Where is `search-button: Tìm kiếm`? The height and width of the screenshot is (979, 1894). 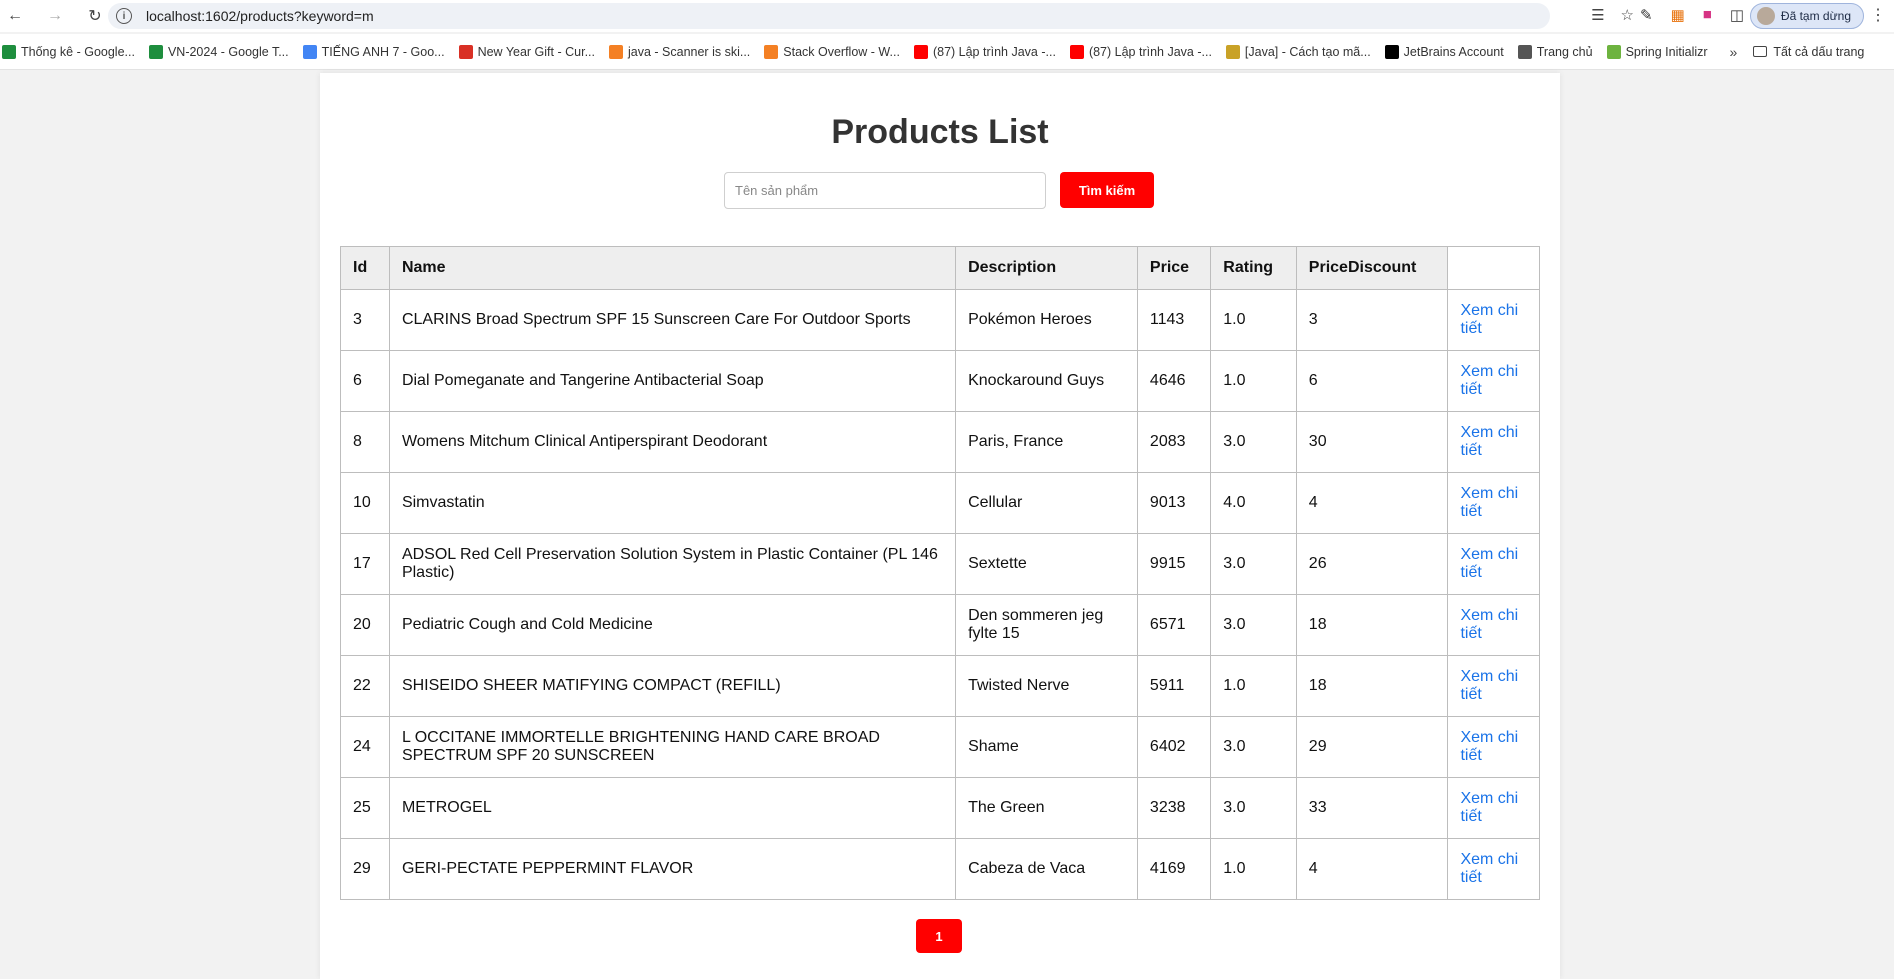 search-button: Tìm kiếm is located at coordinates (1107, 190).